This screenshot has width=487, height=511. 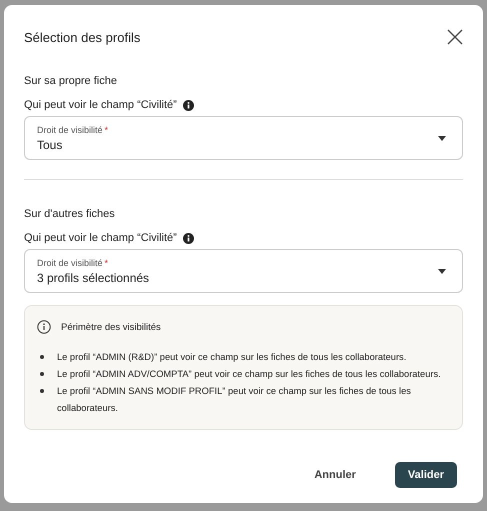 What do you see at coordinates (70, 214) in the screenshot?
I see `section-heading: Sur d'autres fiches` at bounding box center [70, 214].